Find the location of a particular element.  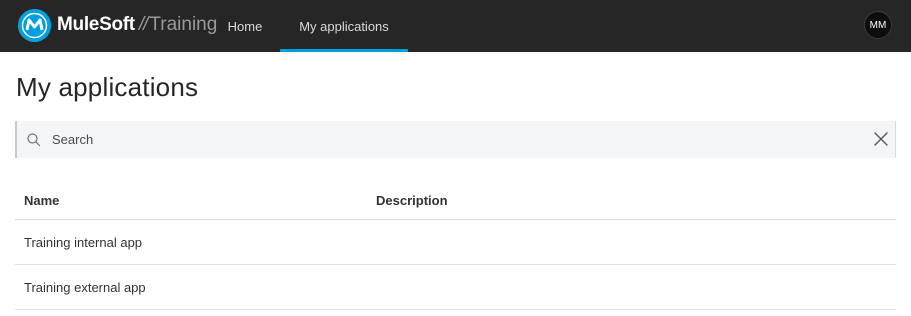

nav-tab-home-label: Home is located at coordinates (245, 26).